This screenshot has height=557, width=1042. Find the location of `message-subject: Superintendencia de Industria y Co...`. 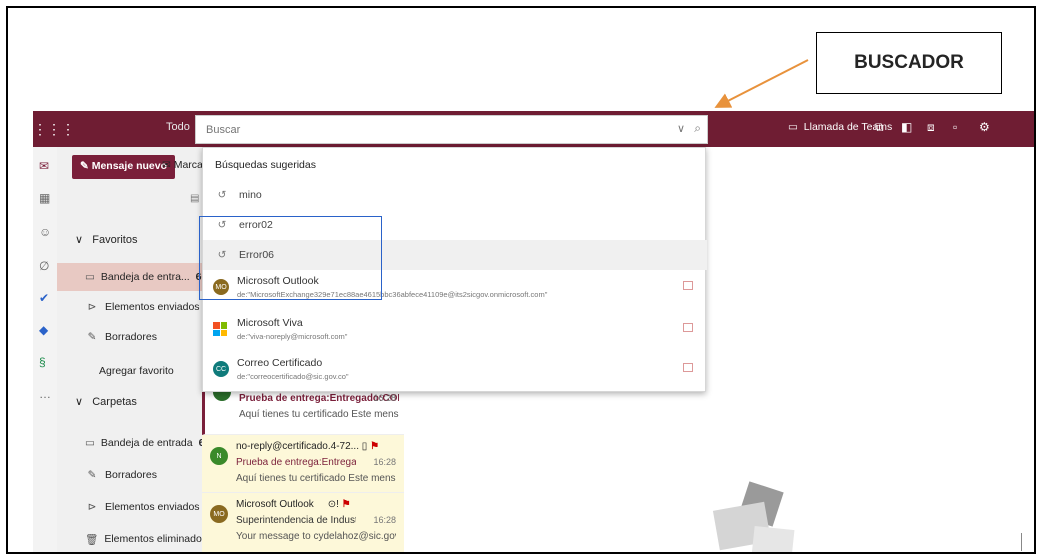

message-subject: Superintendencia de Industria y Co... is located at coordinates (296, 520).